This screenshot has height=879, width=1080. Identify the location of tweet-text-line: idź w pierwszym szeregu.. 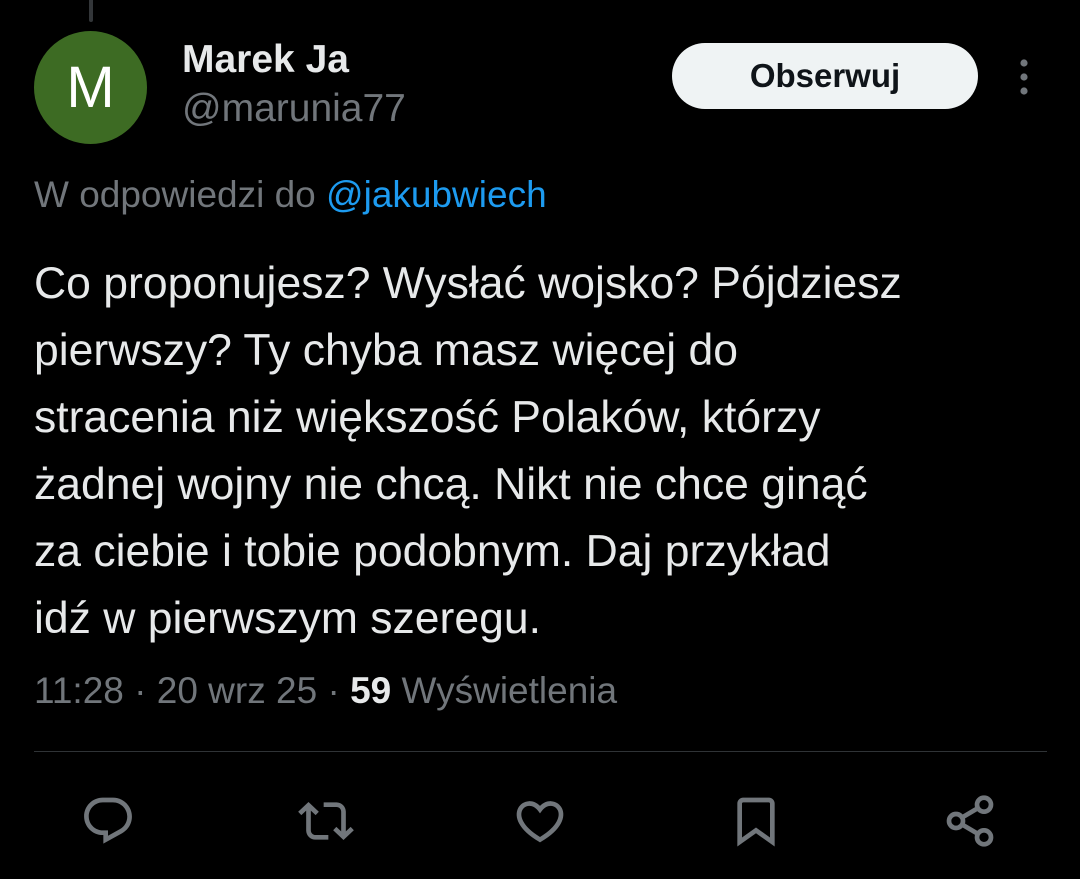
(287, 618).